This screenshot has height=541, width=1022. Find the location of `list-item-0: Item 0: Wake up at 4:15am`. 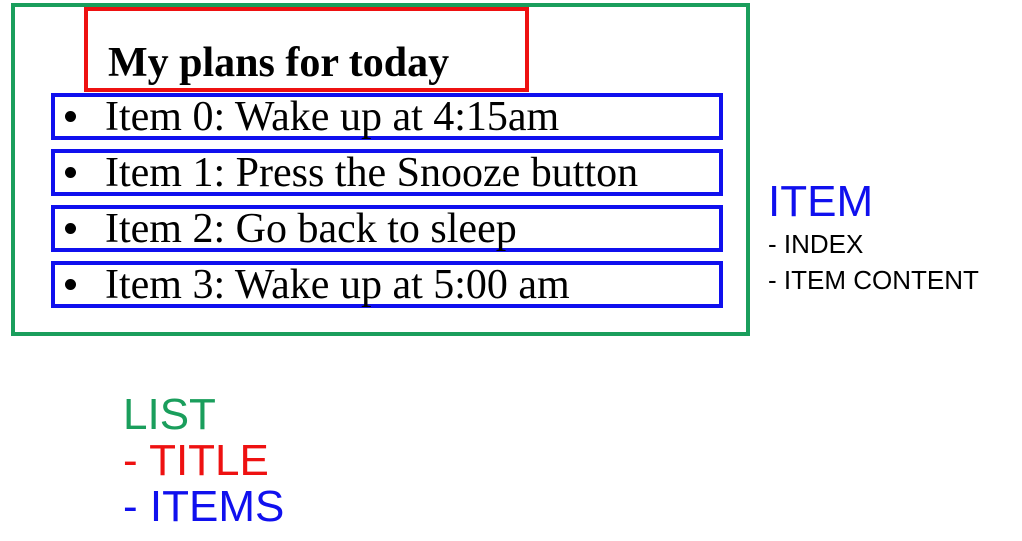

list-item-0: Item 0: Wake up at 4:15am is located at coordinates (387, 116).